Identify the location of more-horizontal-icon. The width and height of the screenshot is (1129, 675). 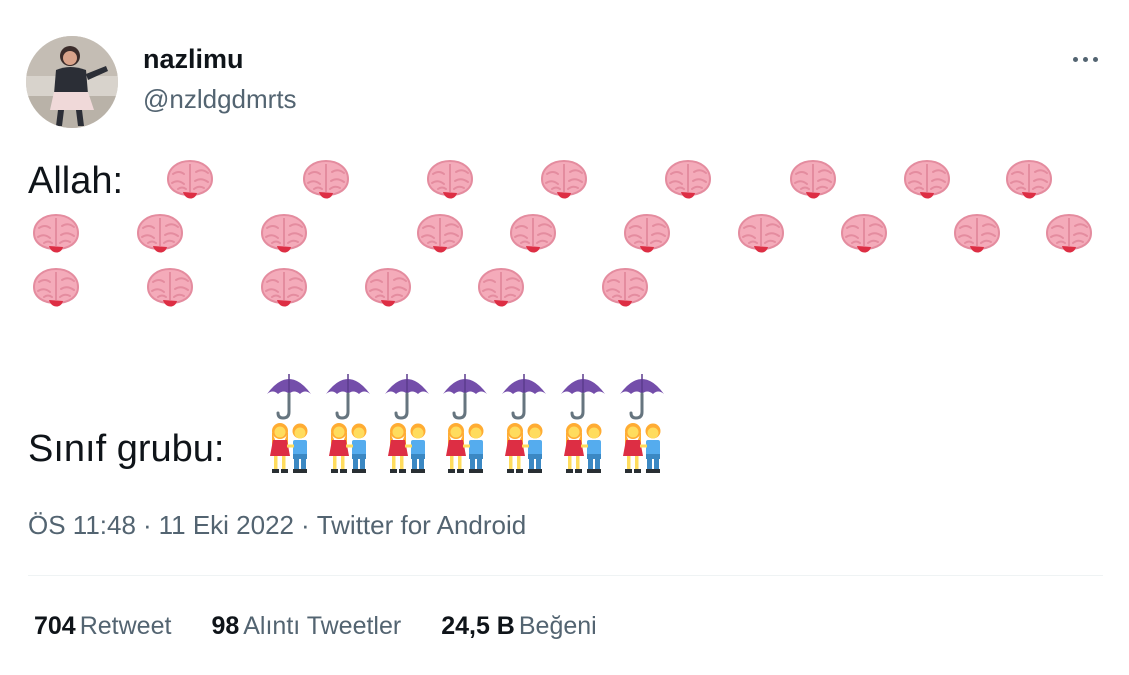
(1075, 59).